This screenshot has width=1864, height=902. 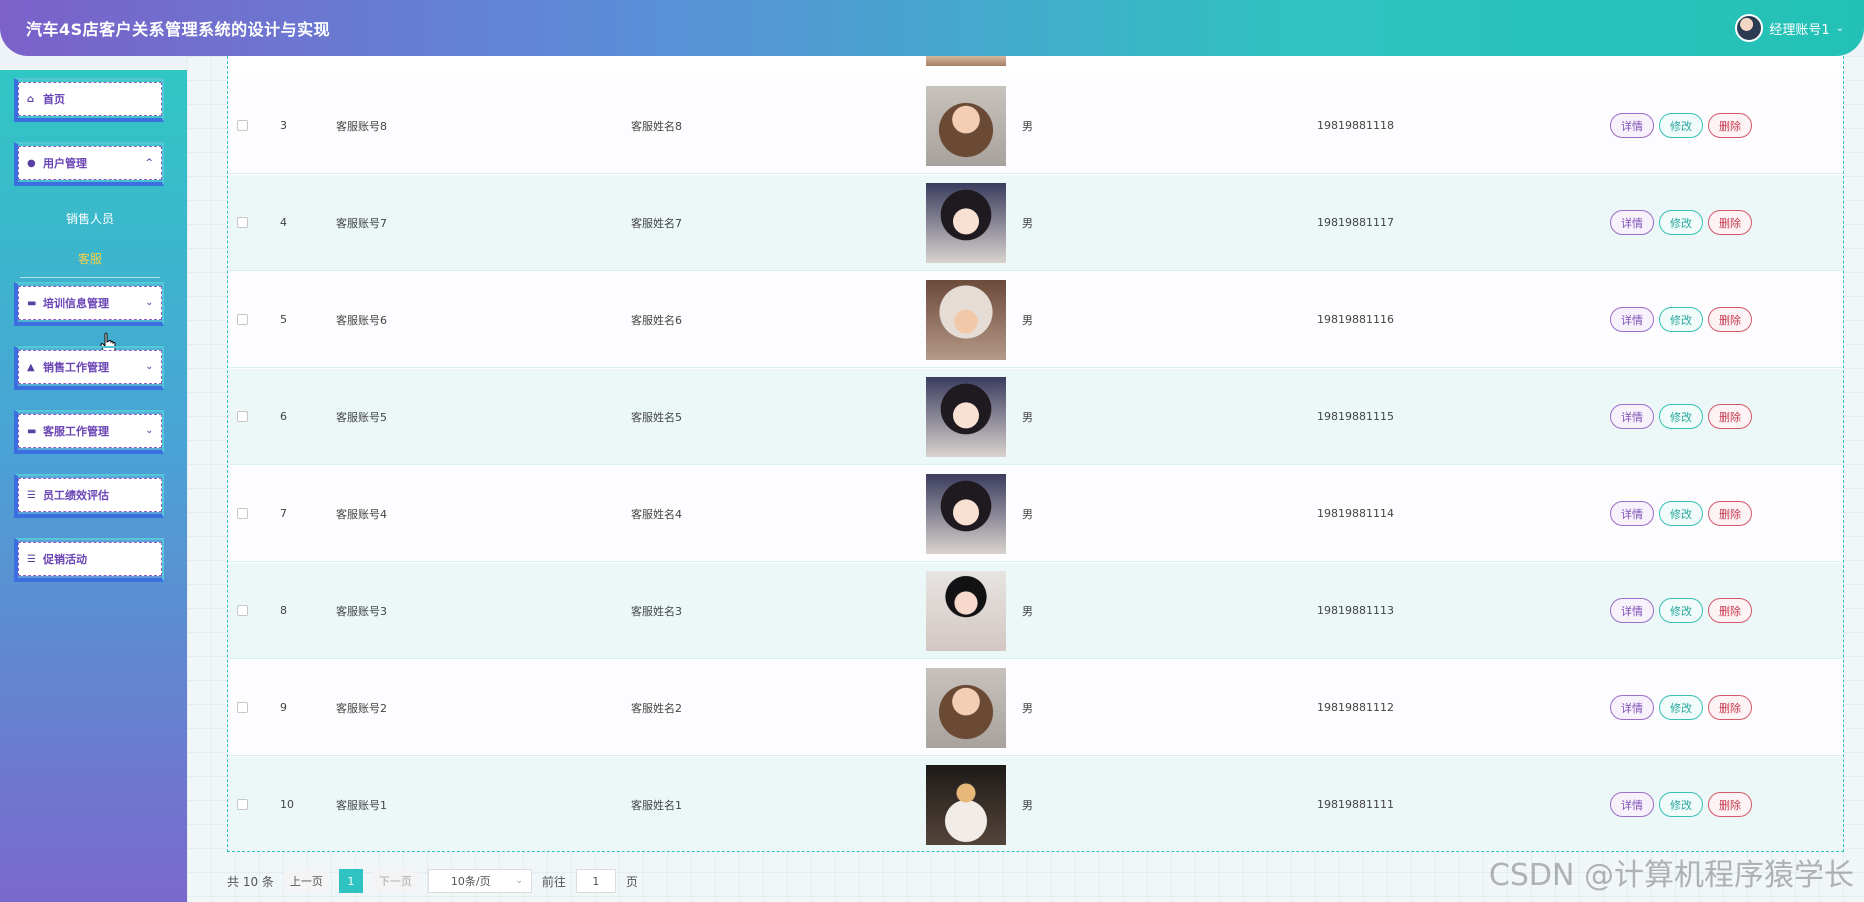 What do you see at coordinates (470, 881) in the screenshot?
I see `page-size-value: 10条/页` at bounding box center [470, 881].